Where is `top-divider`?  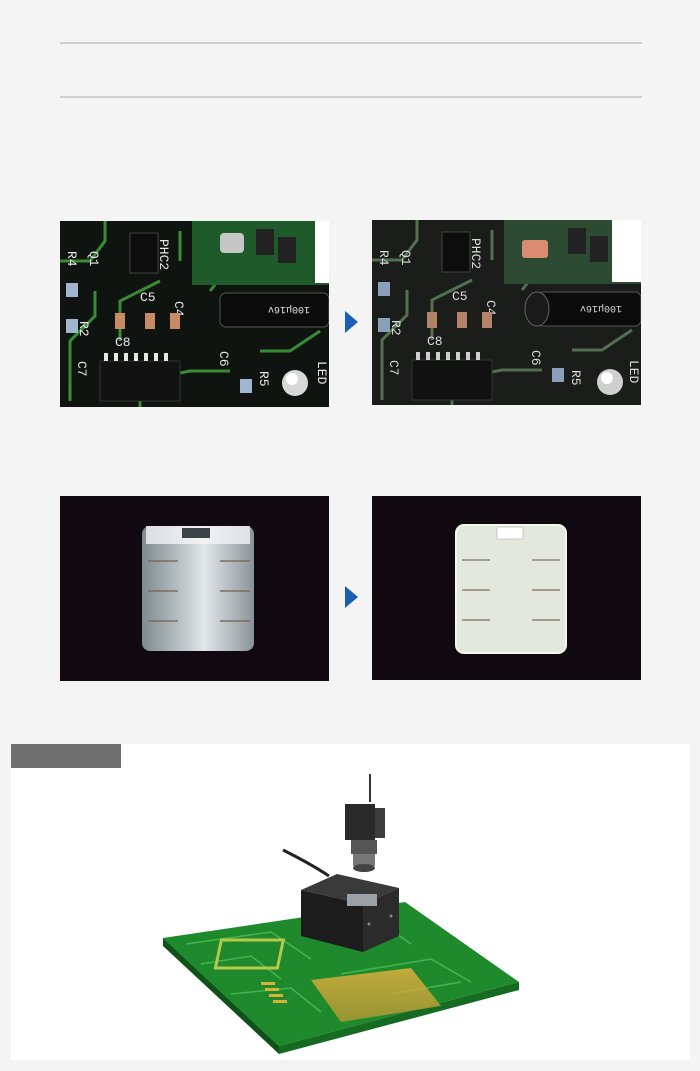
top-divider is located at coordinates (351, 43).